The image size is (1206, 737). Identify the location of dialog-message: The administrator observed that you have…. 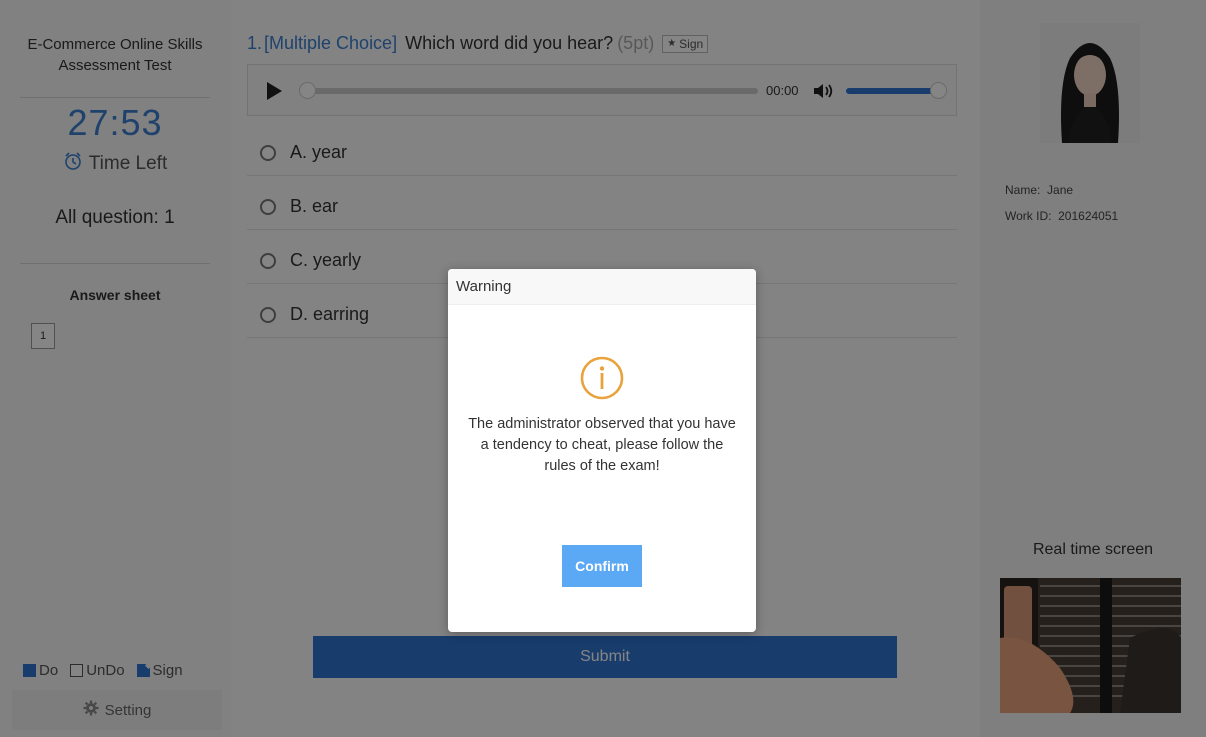
(602, 445).